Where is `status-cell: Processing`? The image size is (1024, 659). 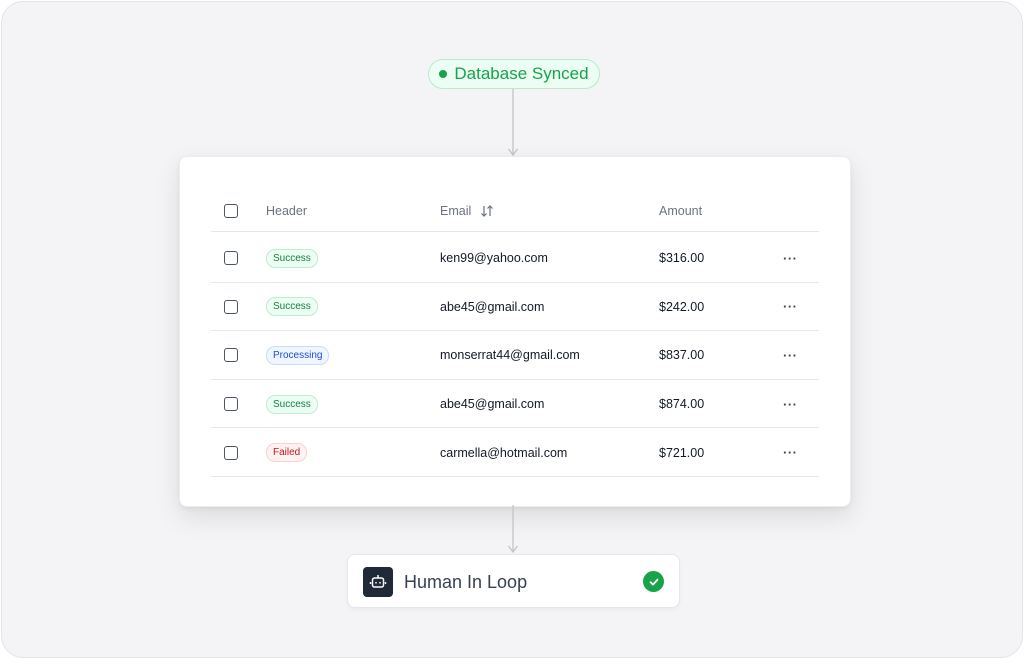 status-cell: Processing is located at coordinates (298, 355).